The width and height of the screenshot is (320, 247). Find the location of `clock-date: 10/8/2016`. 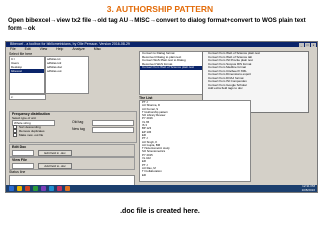

clock-date: 10/8/2016 is located at coordinates (308, 189).